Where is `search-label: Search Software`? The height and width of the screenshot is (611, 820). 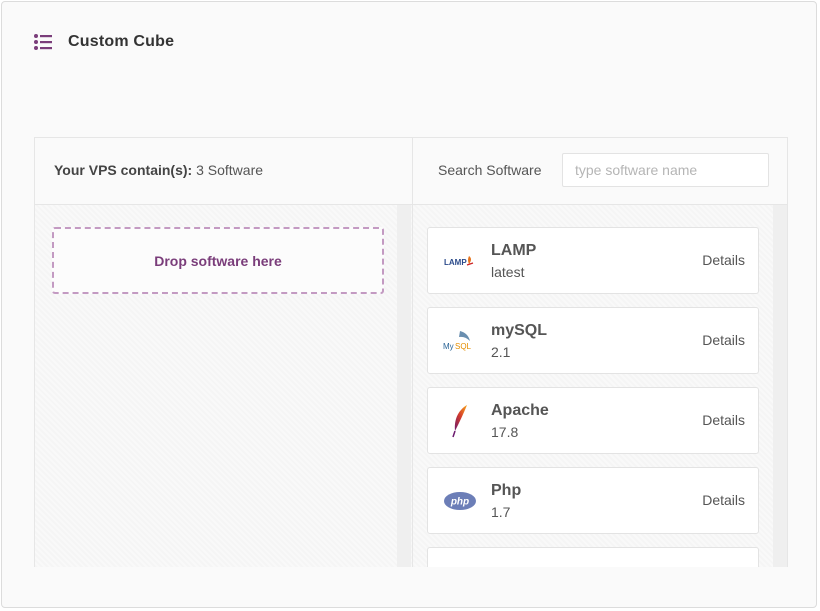 search-label: Search Software is located at coordinates (490, 170).